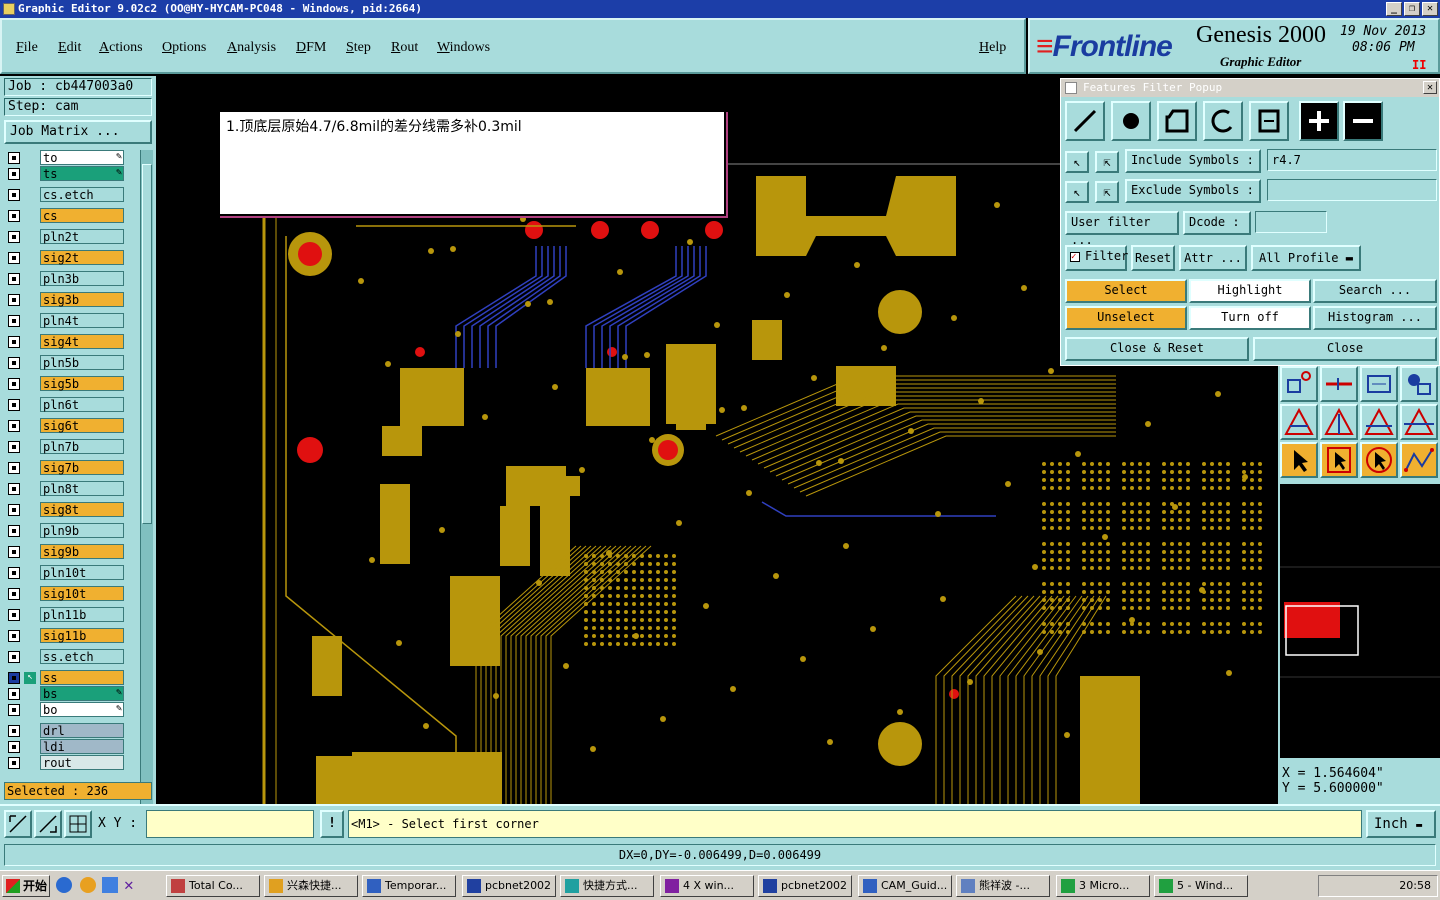 This screenshot has height=900, width=1440. I want to click on layer-name: sig9b, so click(82, 551).